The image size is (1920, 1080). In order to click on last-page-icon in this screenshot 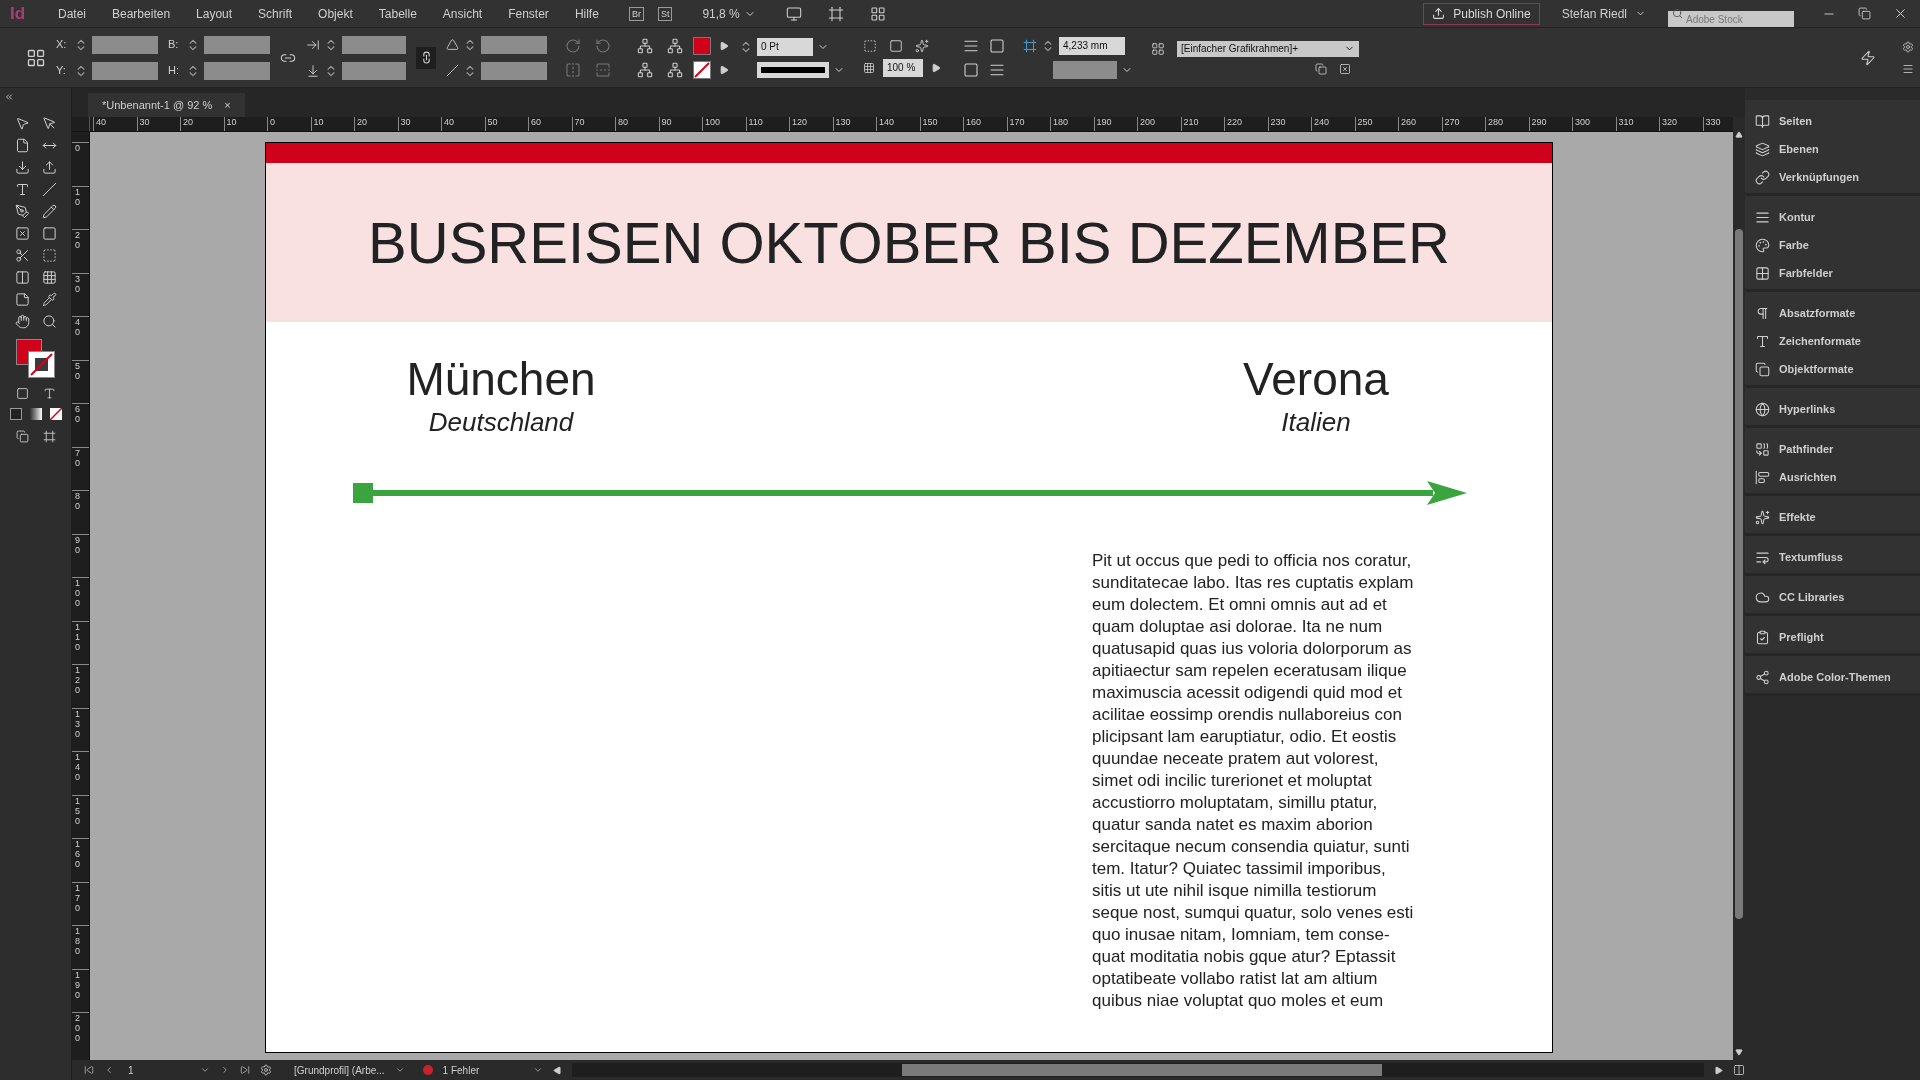, I will do `click(245, 1070)`.